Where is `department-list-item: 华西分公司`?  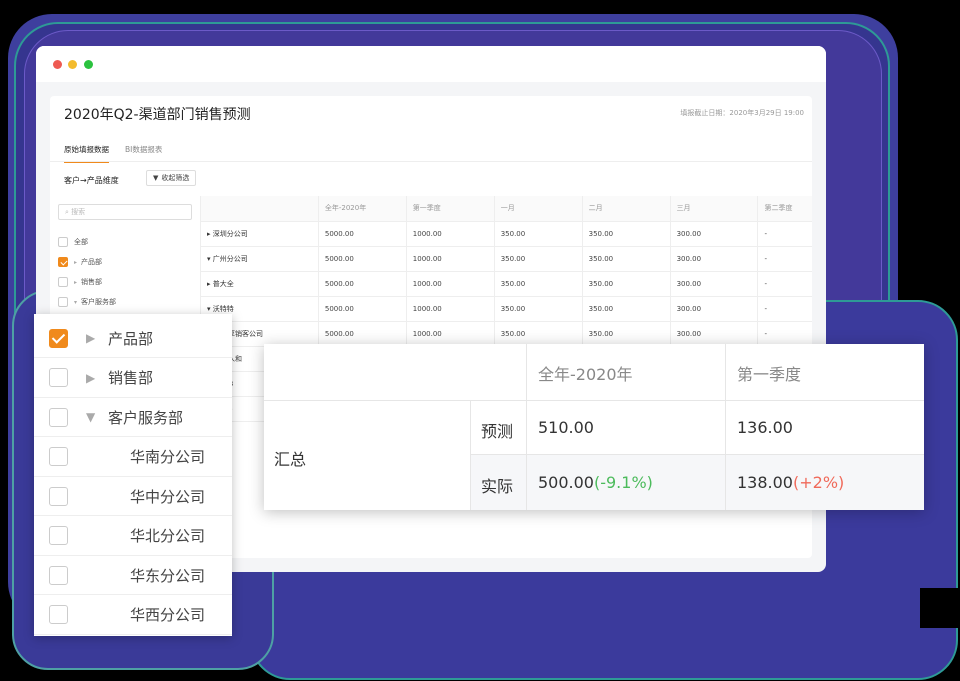
department-list-item: 华西分公司 is located at coordinates (133, 615).